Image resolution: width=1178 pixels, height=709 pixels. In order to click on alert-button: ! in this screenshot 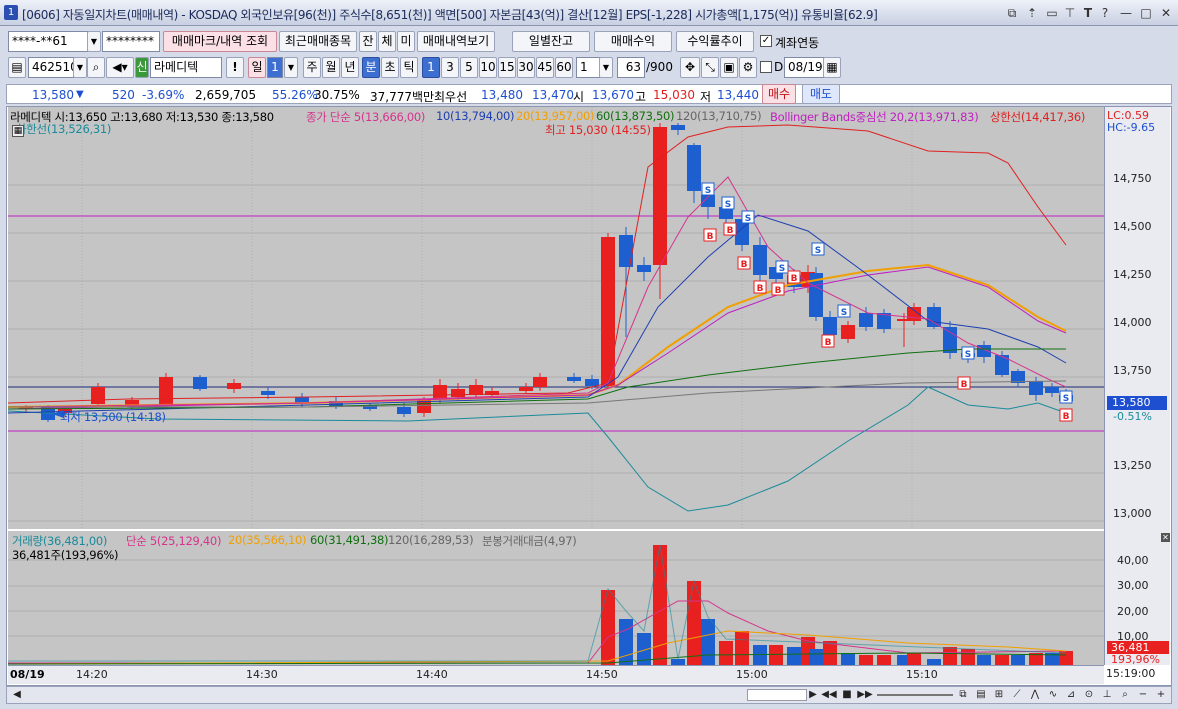, I will do `click(235, 67)`.